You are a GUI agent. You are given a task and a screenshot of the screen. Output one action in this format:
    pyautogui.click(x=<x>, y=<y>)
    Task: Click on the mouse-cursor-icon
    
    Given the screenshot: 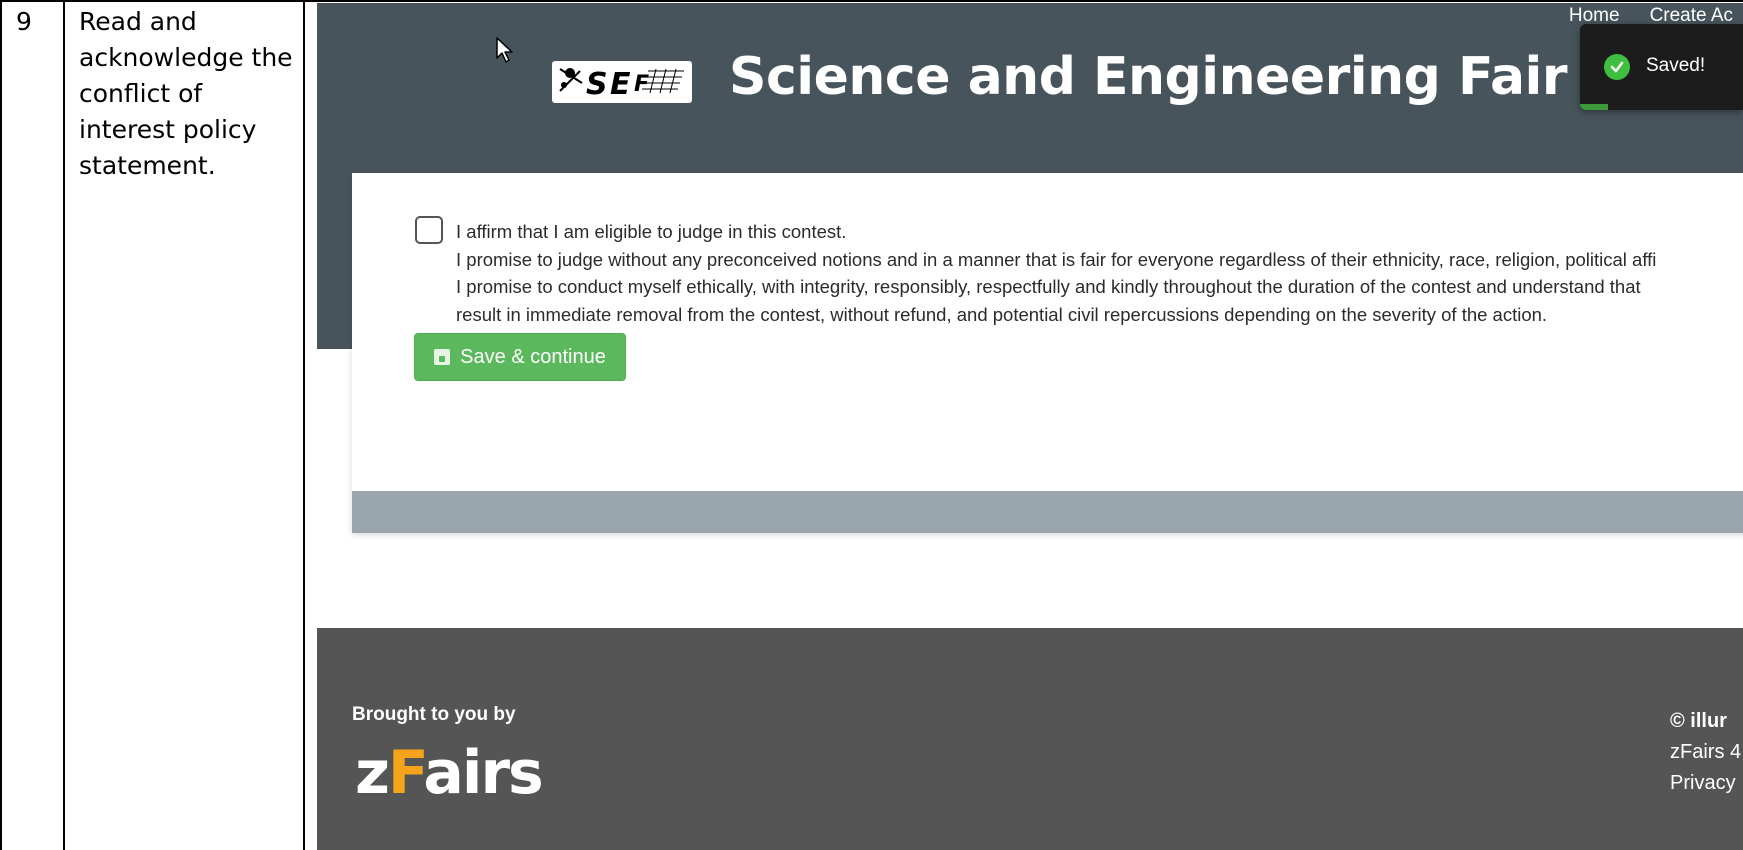 What is the action you would take?
    pyautogui.click(x=504, y=50)
    